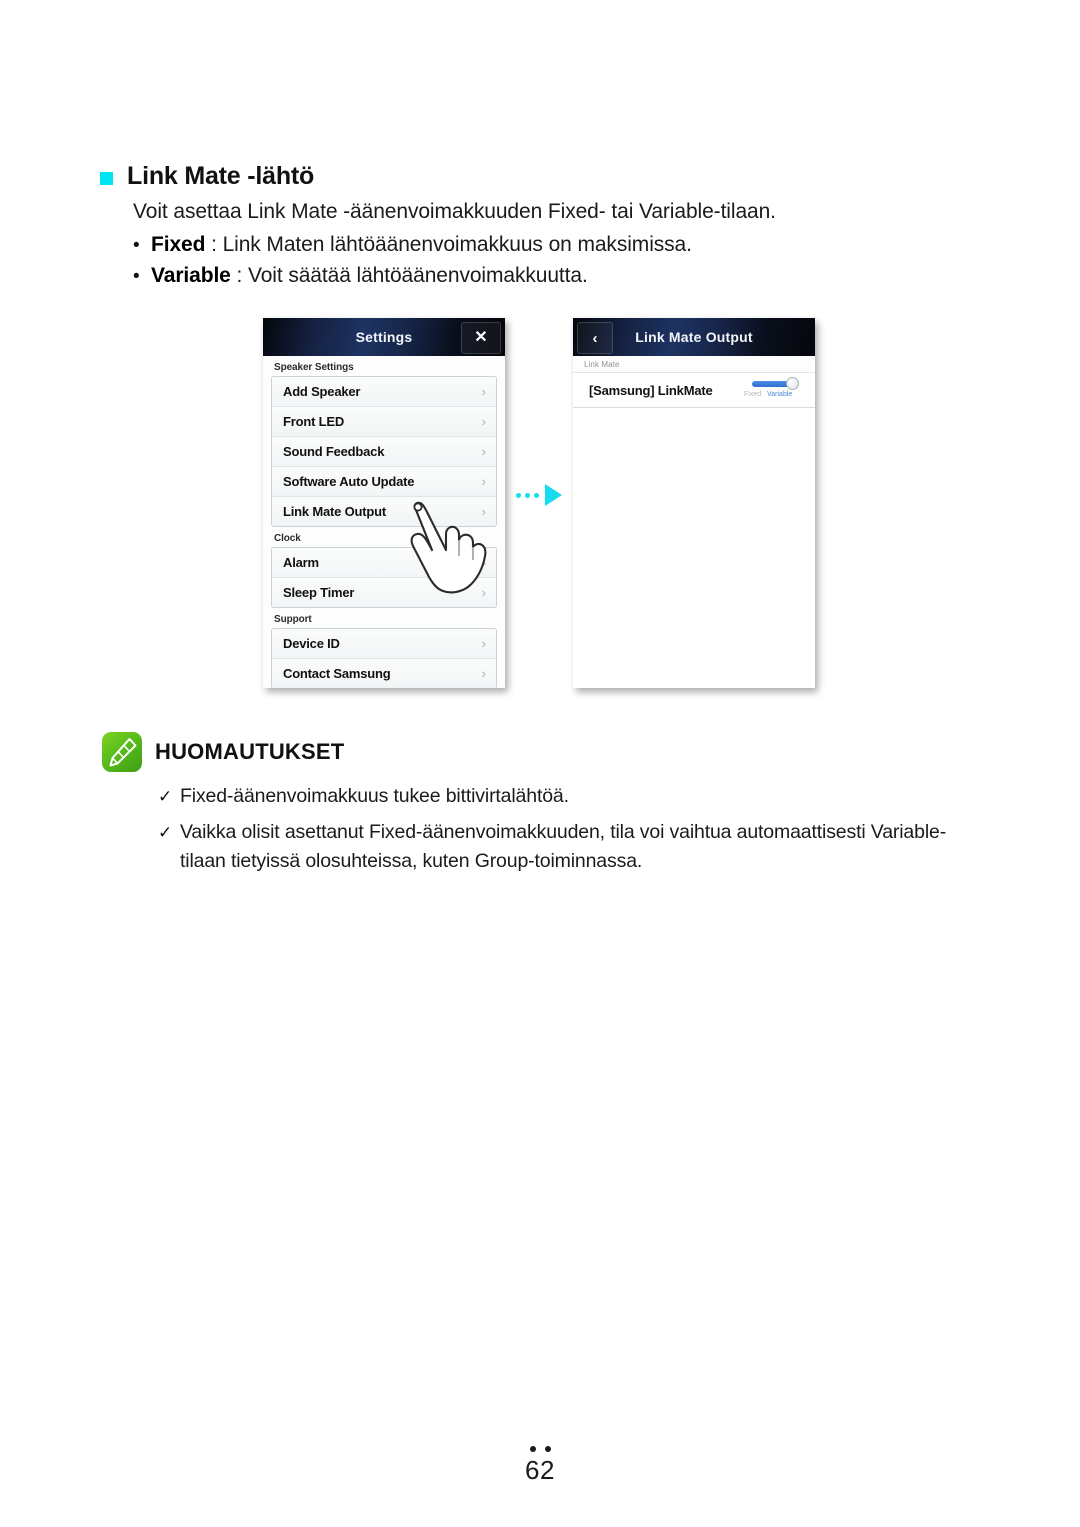 The width and height of the screenshot is (1080, 1527). What do you see at coordinates (293, 619) in the screenshot?
I see `settings-section-label-support: Support` at bounding box center [293, 619].